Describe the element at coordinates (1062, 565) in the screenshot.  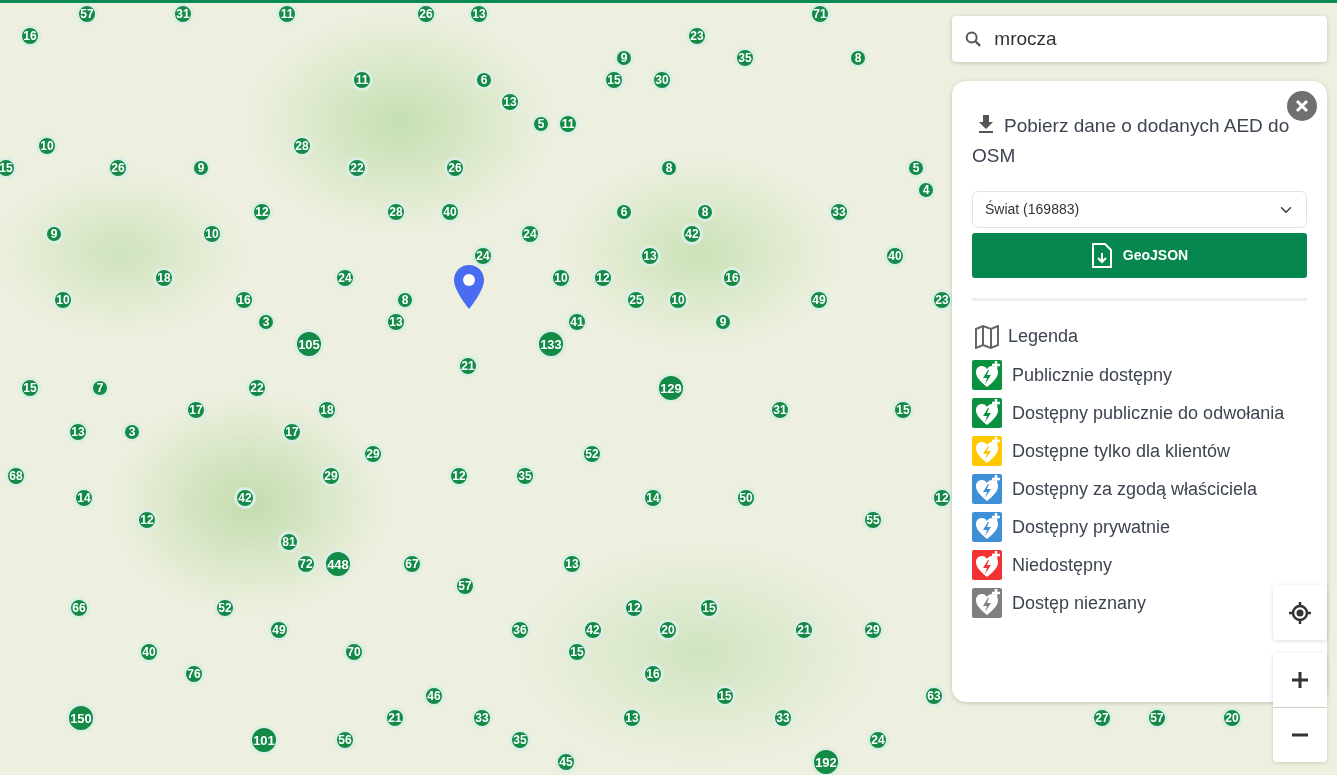
I see `legend-label: Niedostępny` at that location.